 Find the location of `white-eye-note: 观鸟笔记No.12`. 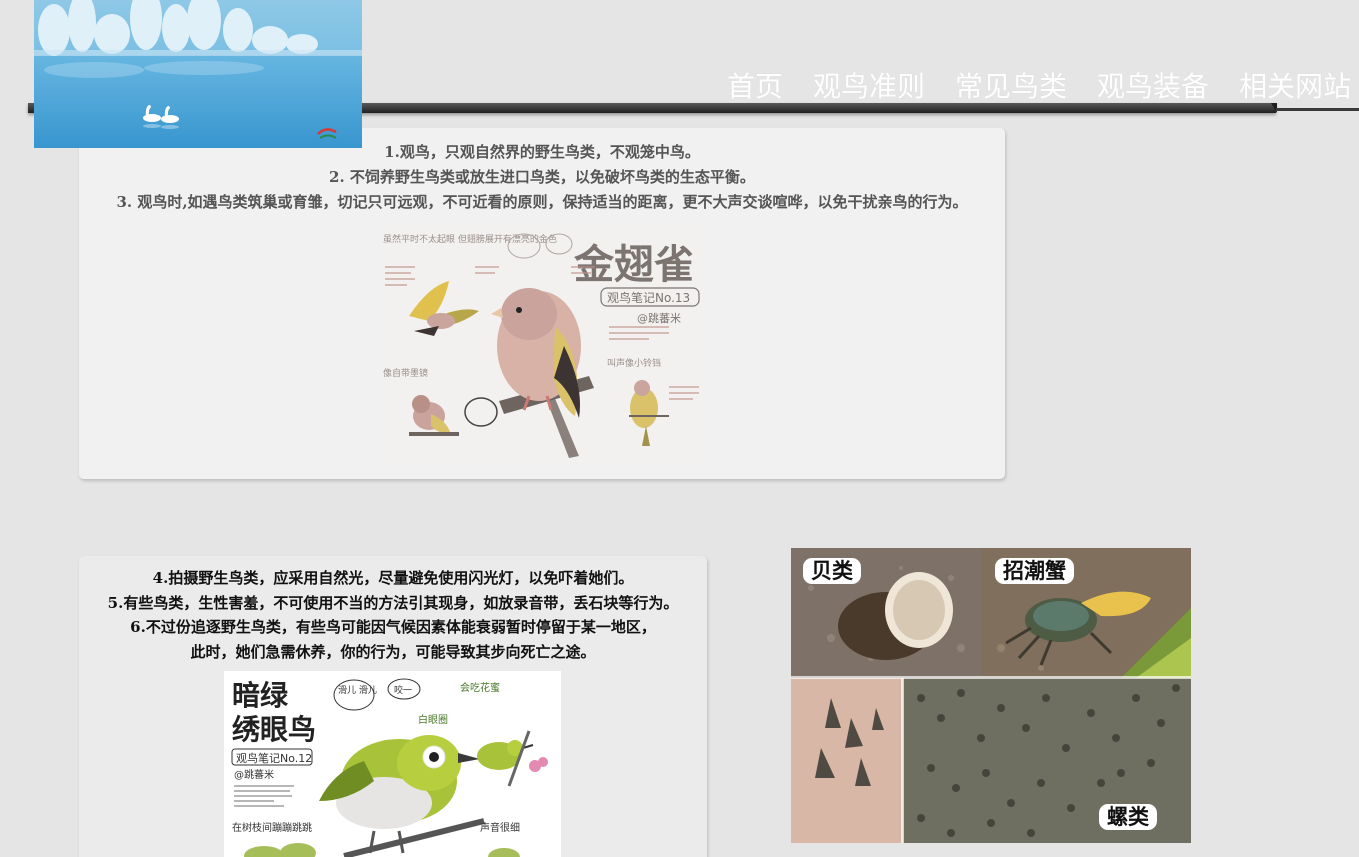

white-eye-note: 观鸟笔记No.12 is located at coordinates (274, 758).